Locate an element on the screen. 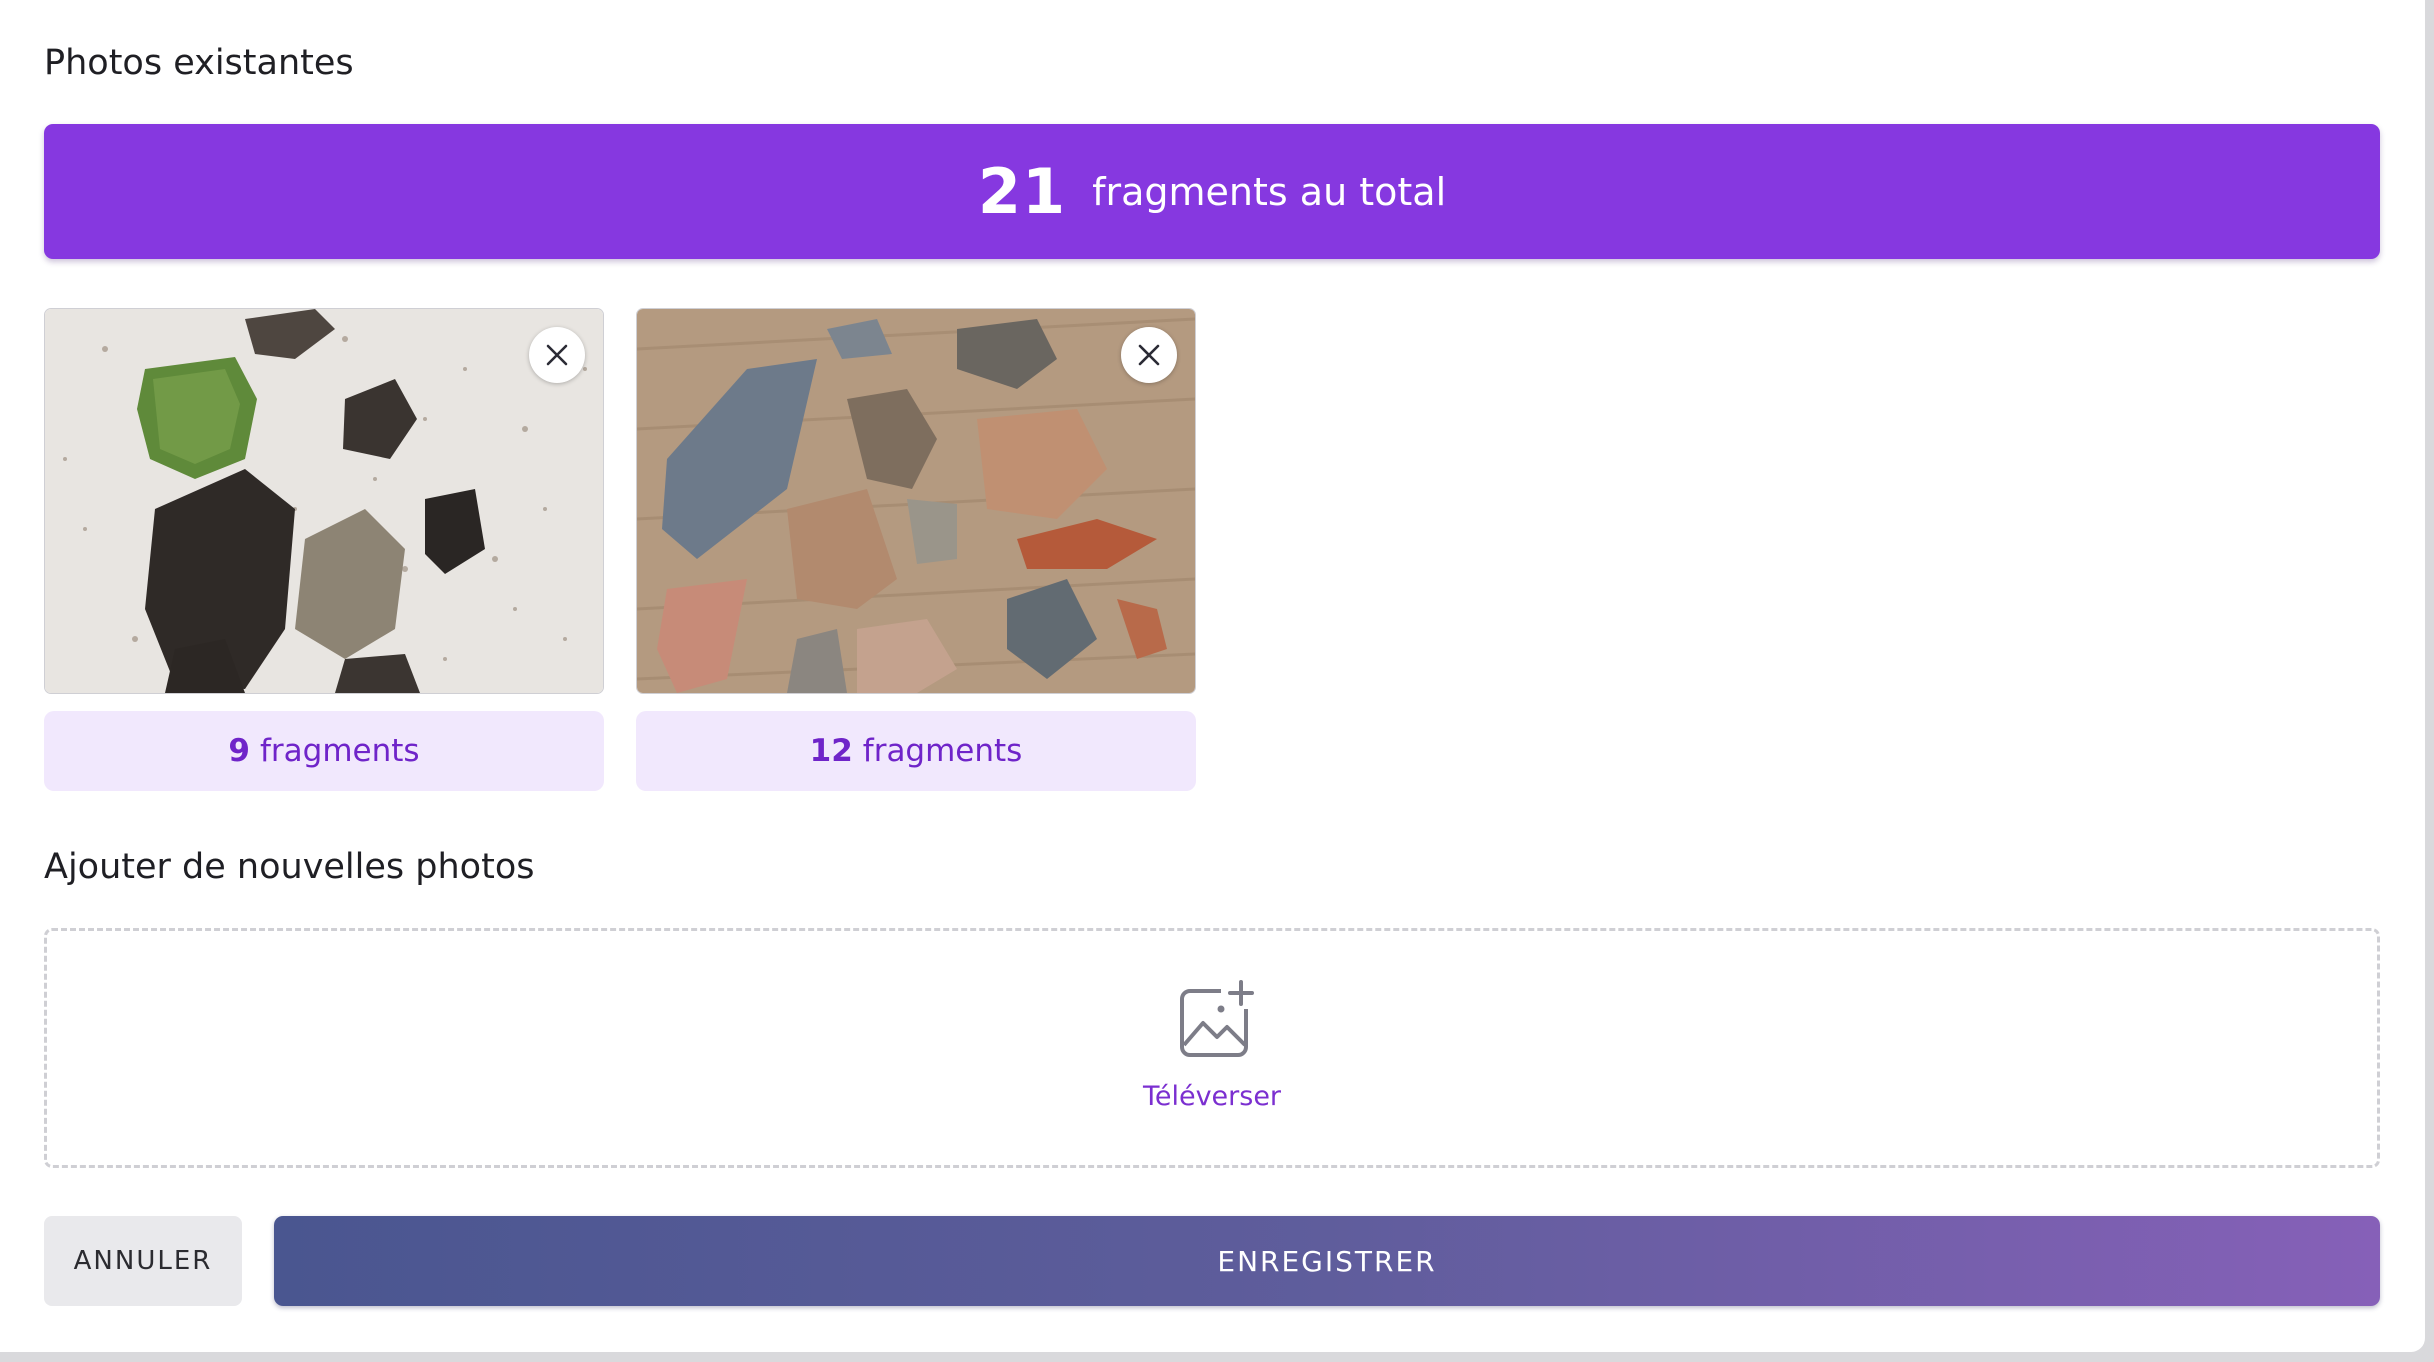  save-button: ENREGISTRER is located at coordinates (1327, 1261).